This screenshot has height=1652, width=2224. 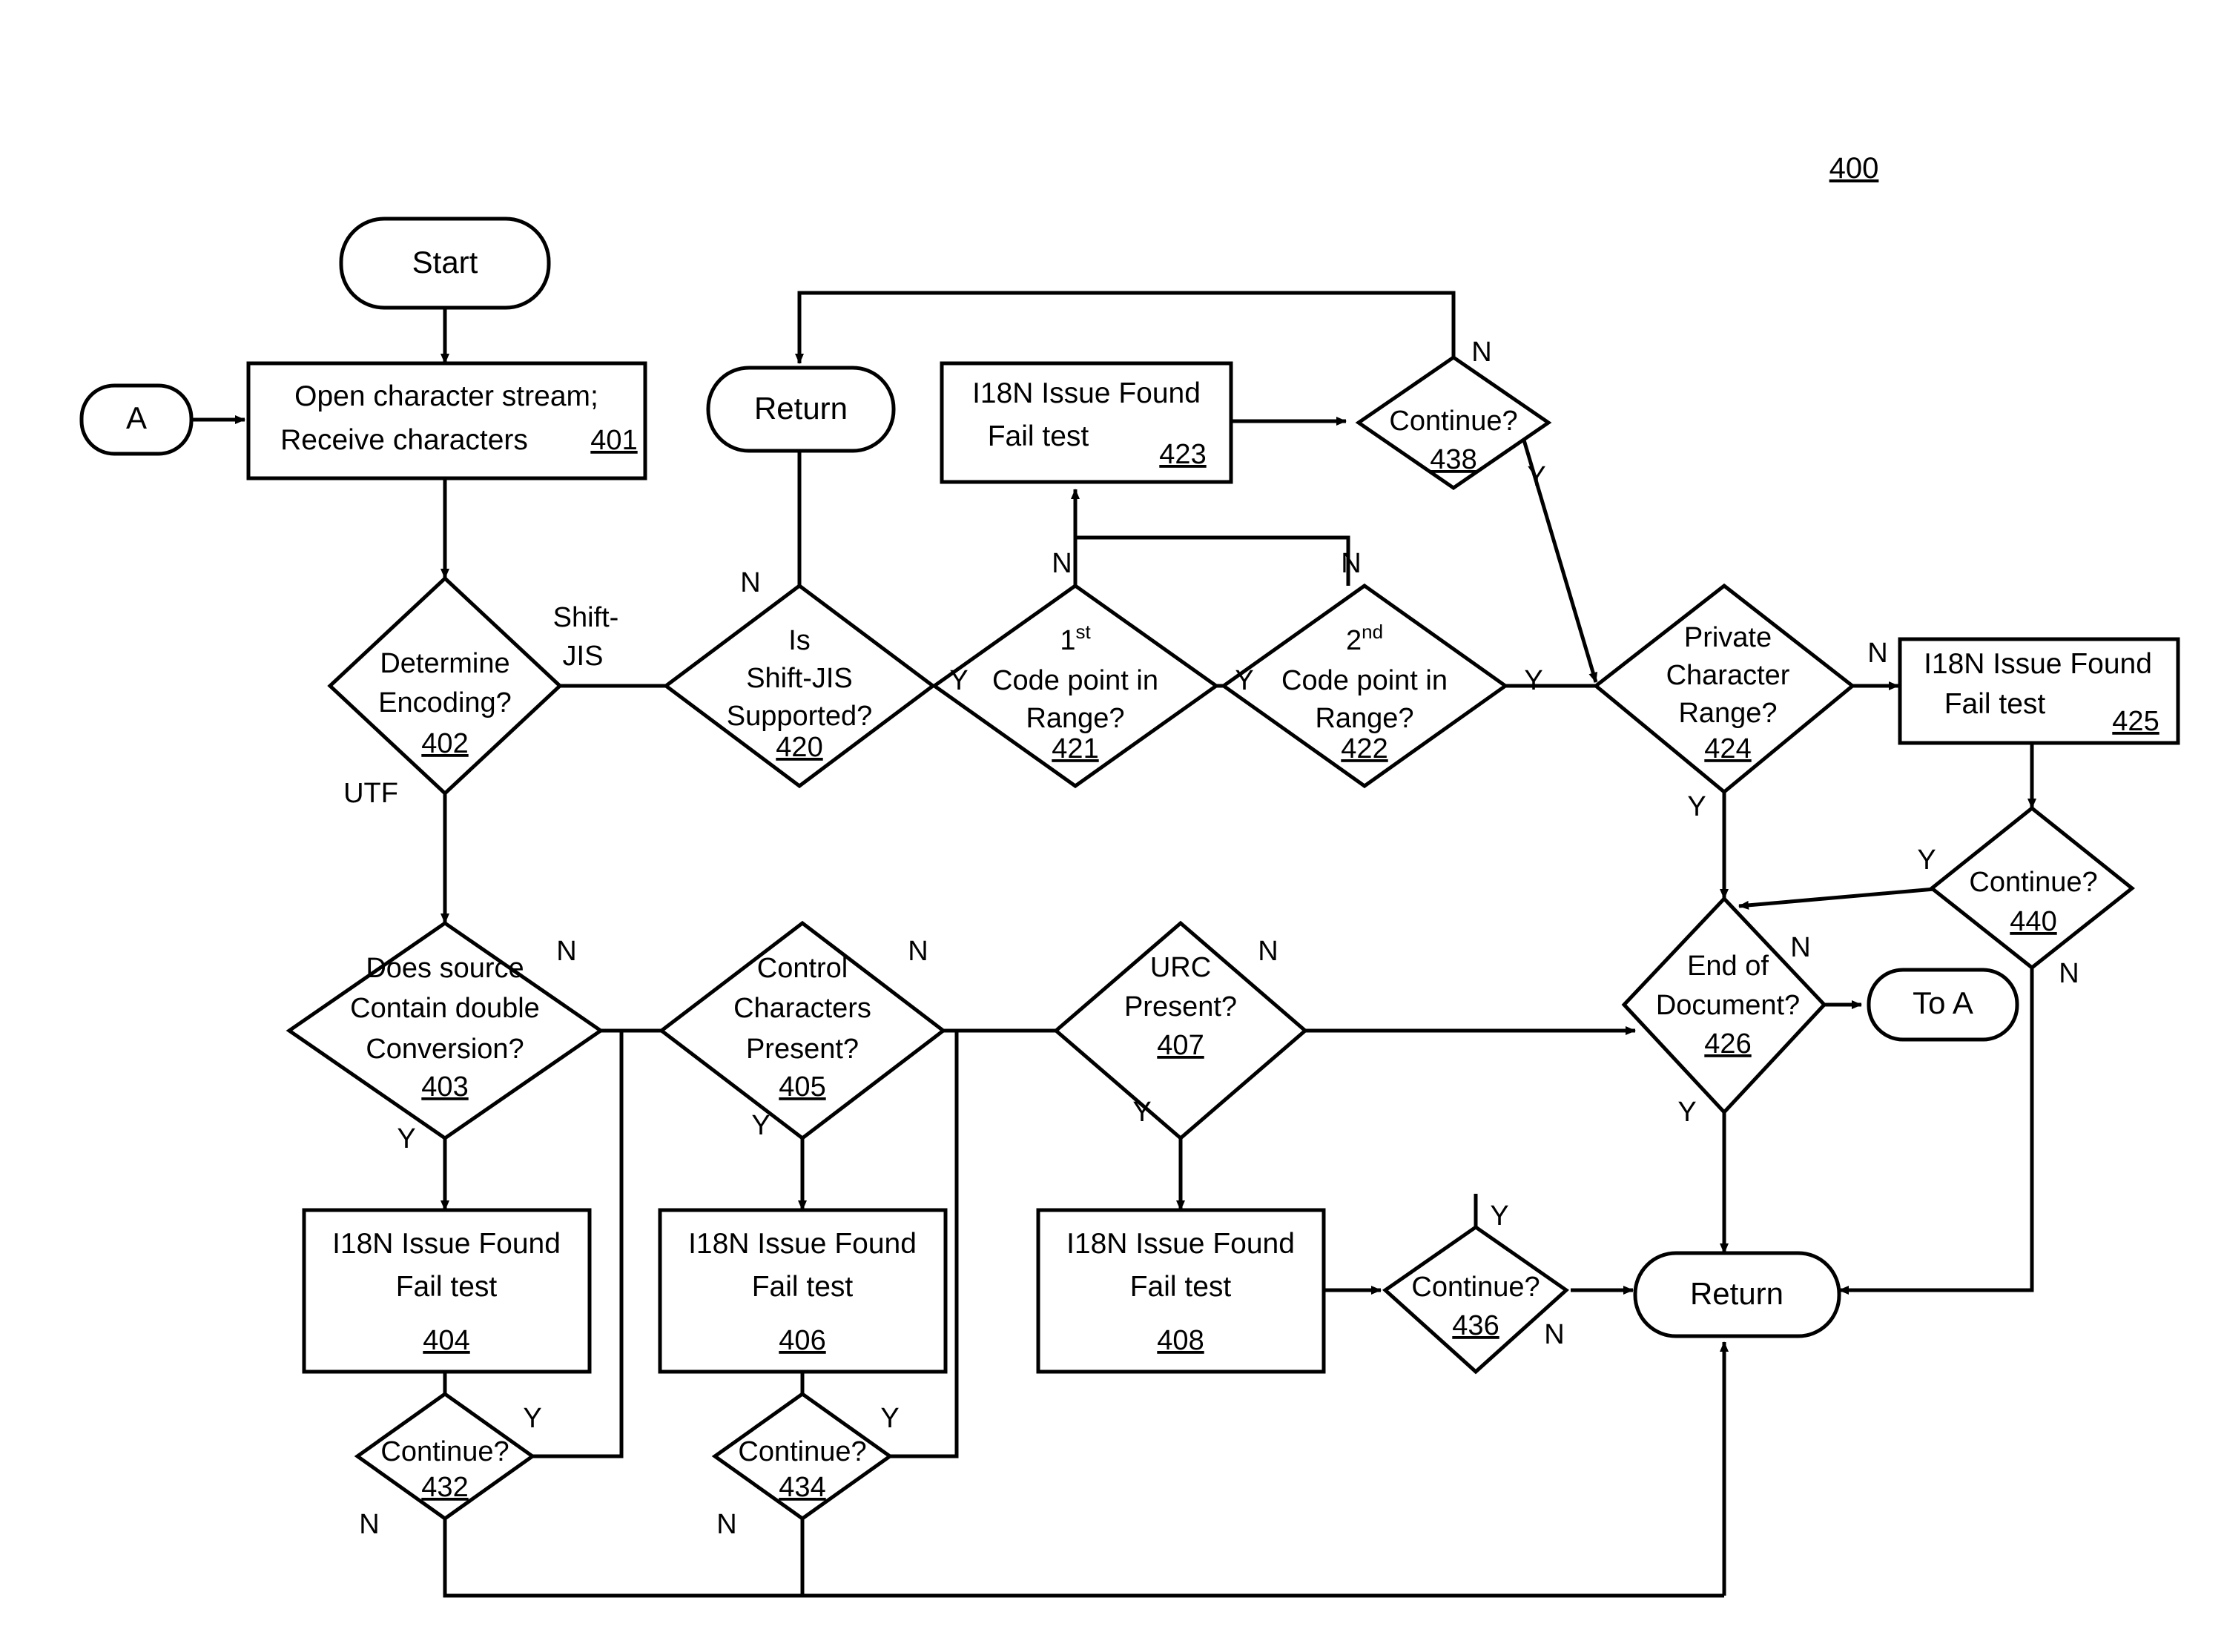 What do you see at coordinates (444, 1451) in the screenshot?
I see `continue-432-label: Continue?` at bounding box center [444, 1451].